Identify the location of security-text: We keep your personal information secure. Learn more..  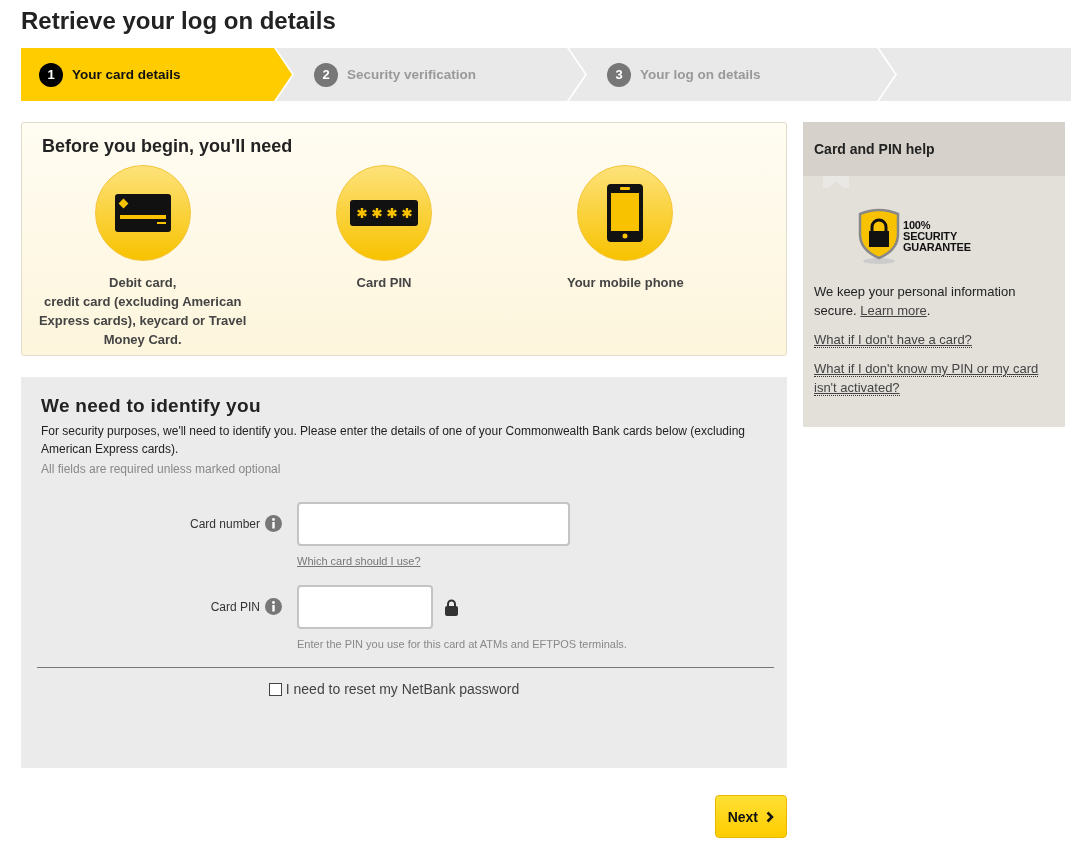
(915, 301).